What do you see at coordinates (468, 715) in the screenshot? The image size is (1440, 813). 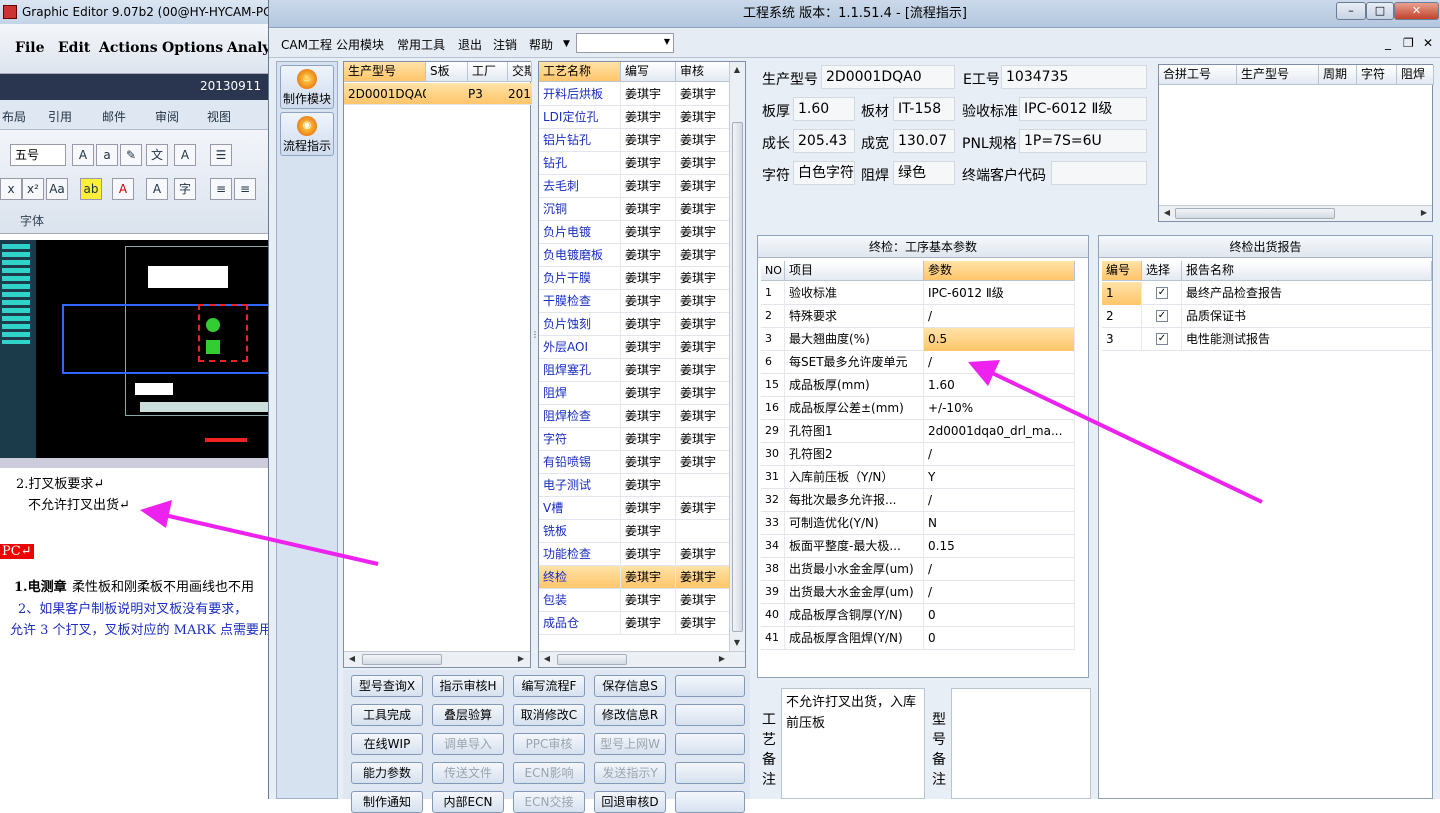 I see `action-button-1-1: 叠层验算` at bounding box center [468, 715].